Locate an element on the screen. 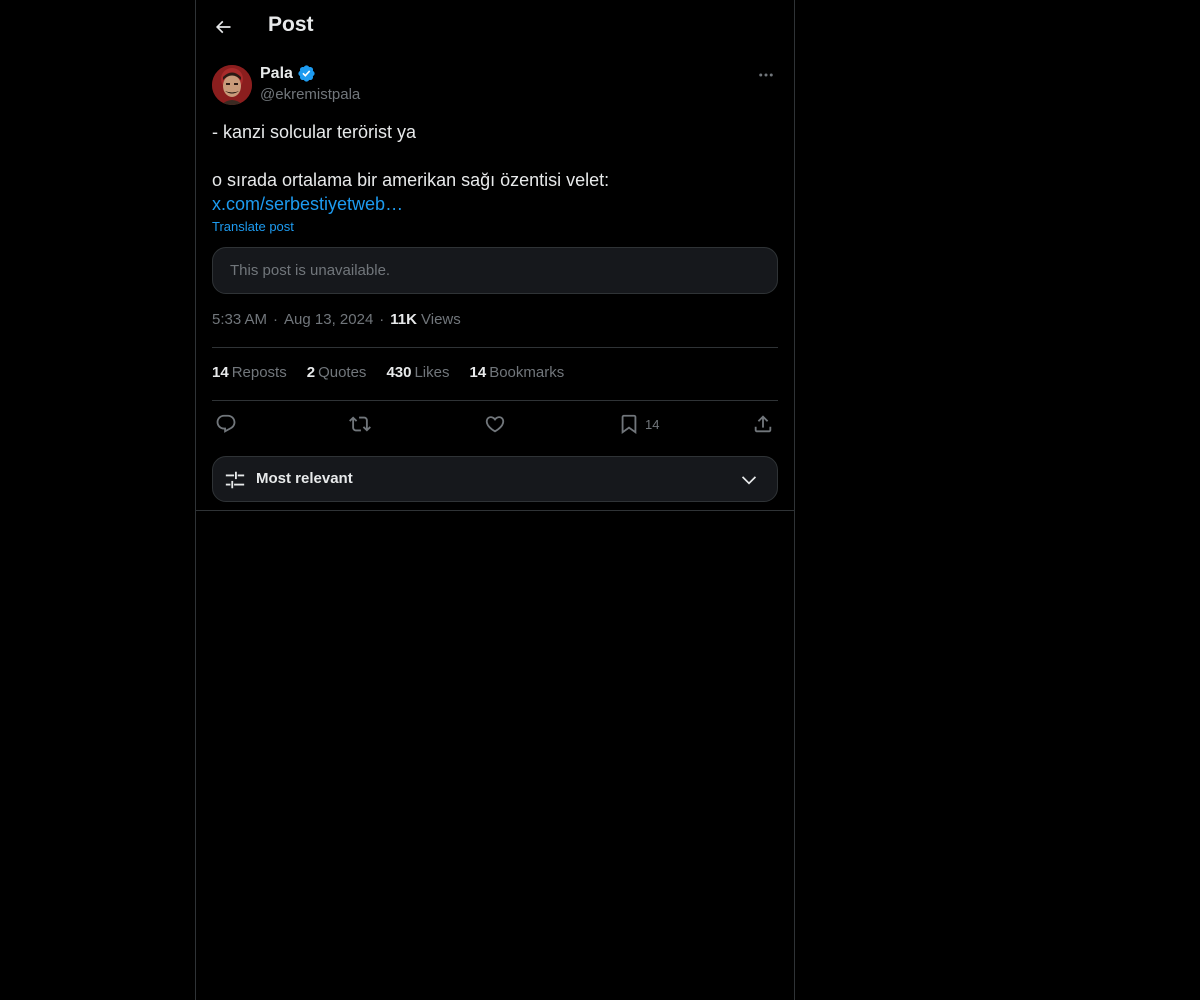 Image resolution: width=1200 pixels, height=1000 pixels. back-button is located at coordinates (223, 27).